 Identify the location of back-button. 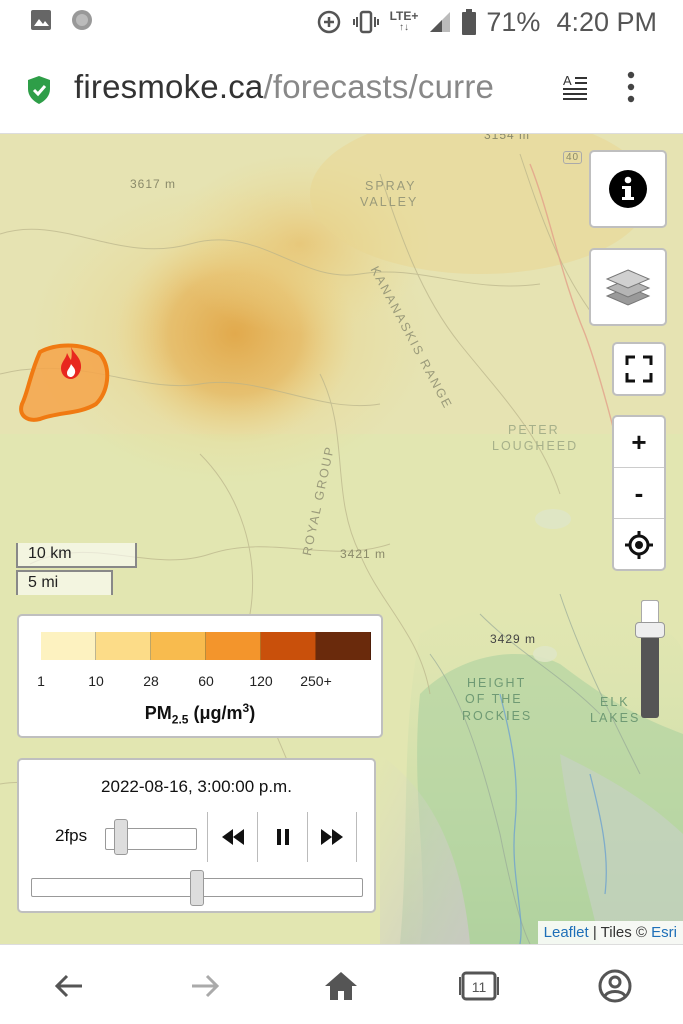
(69, 986).